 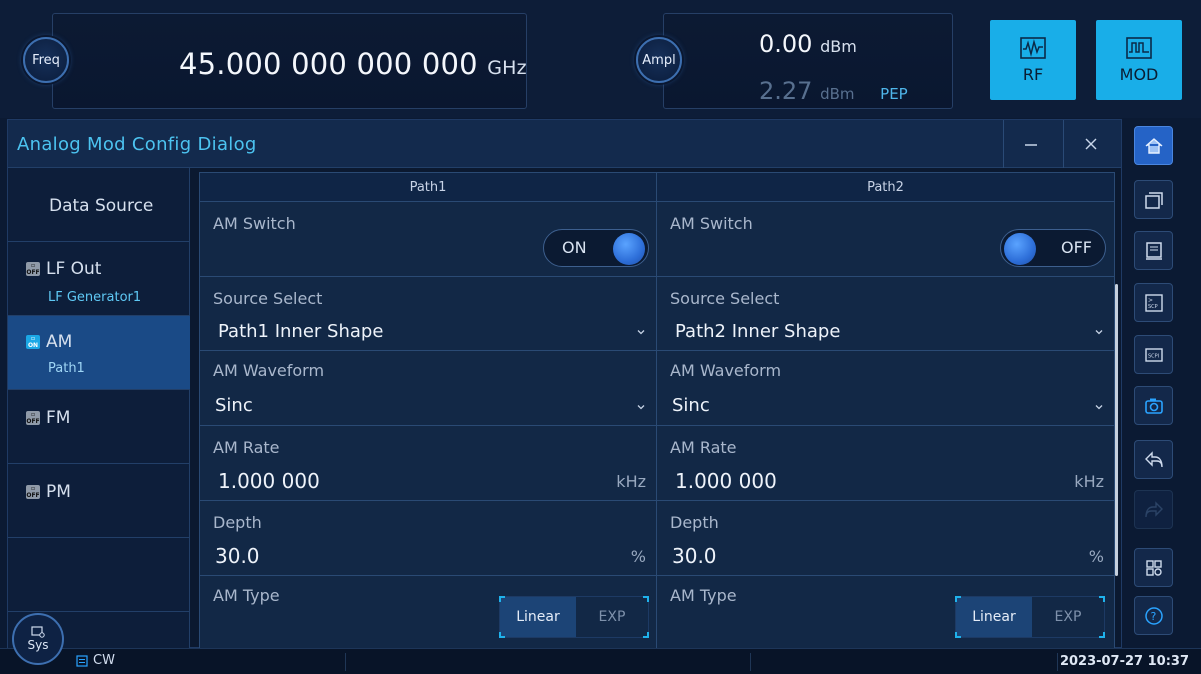 I want to click on pep-label: PEP, so click(x=894, y=94).